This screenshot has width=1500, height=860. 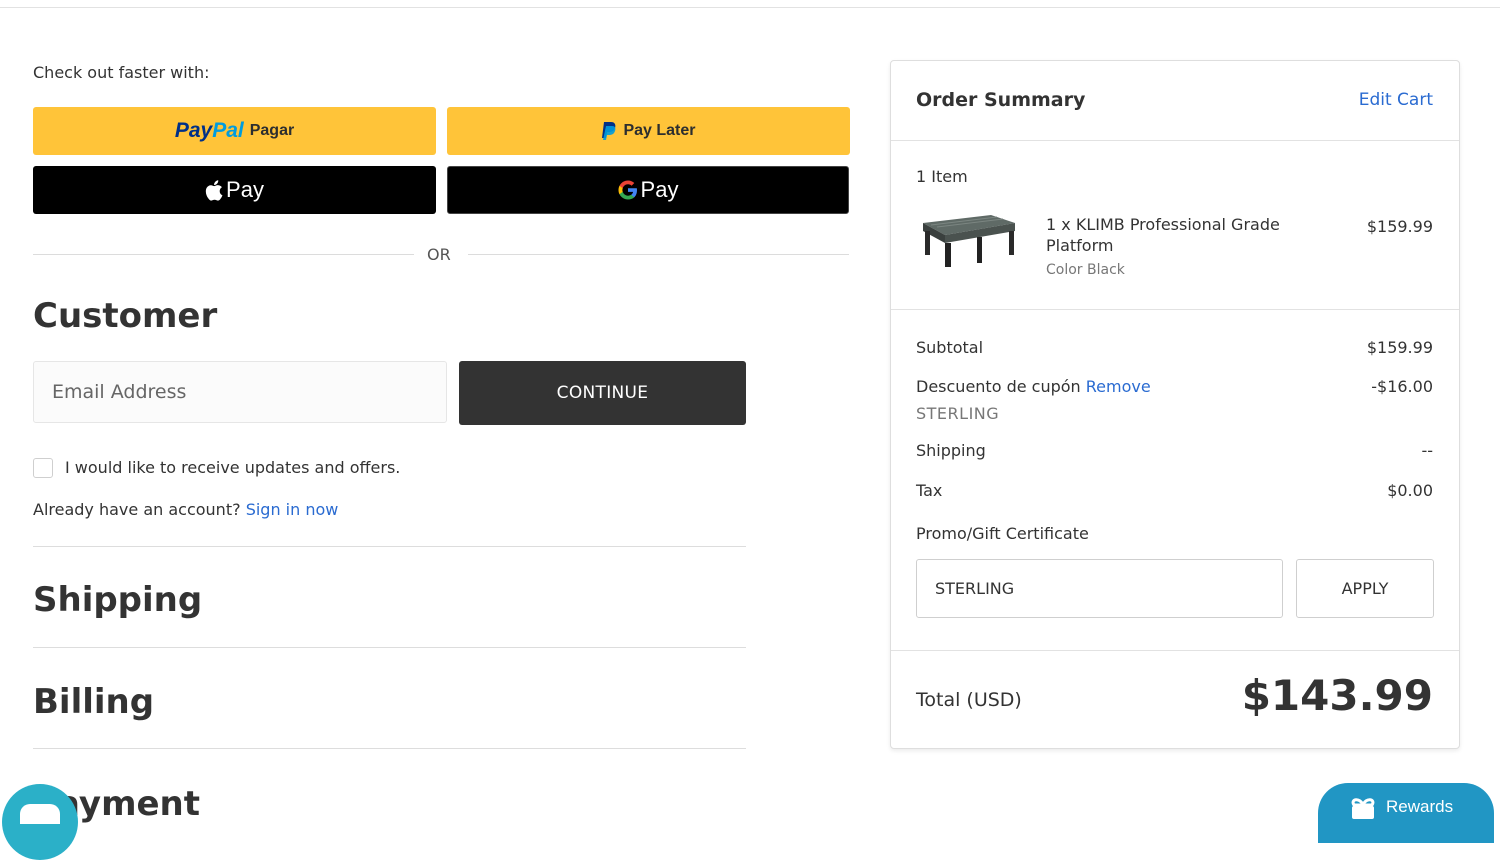 I want to click on product-image, so click(x=969, y=241).